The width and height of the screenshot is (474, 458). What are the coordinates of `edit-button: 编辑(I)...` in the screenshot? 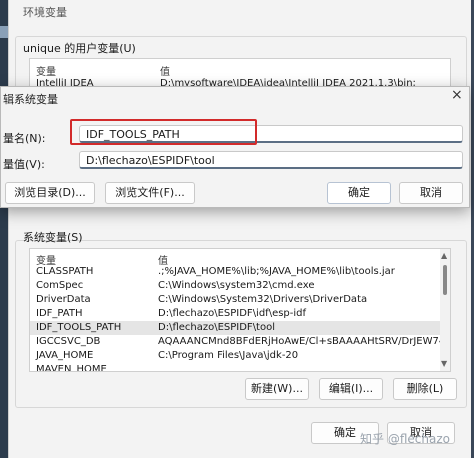 It's located at (351, 389).